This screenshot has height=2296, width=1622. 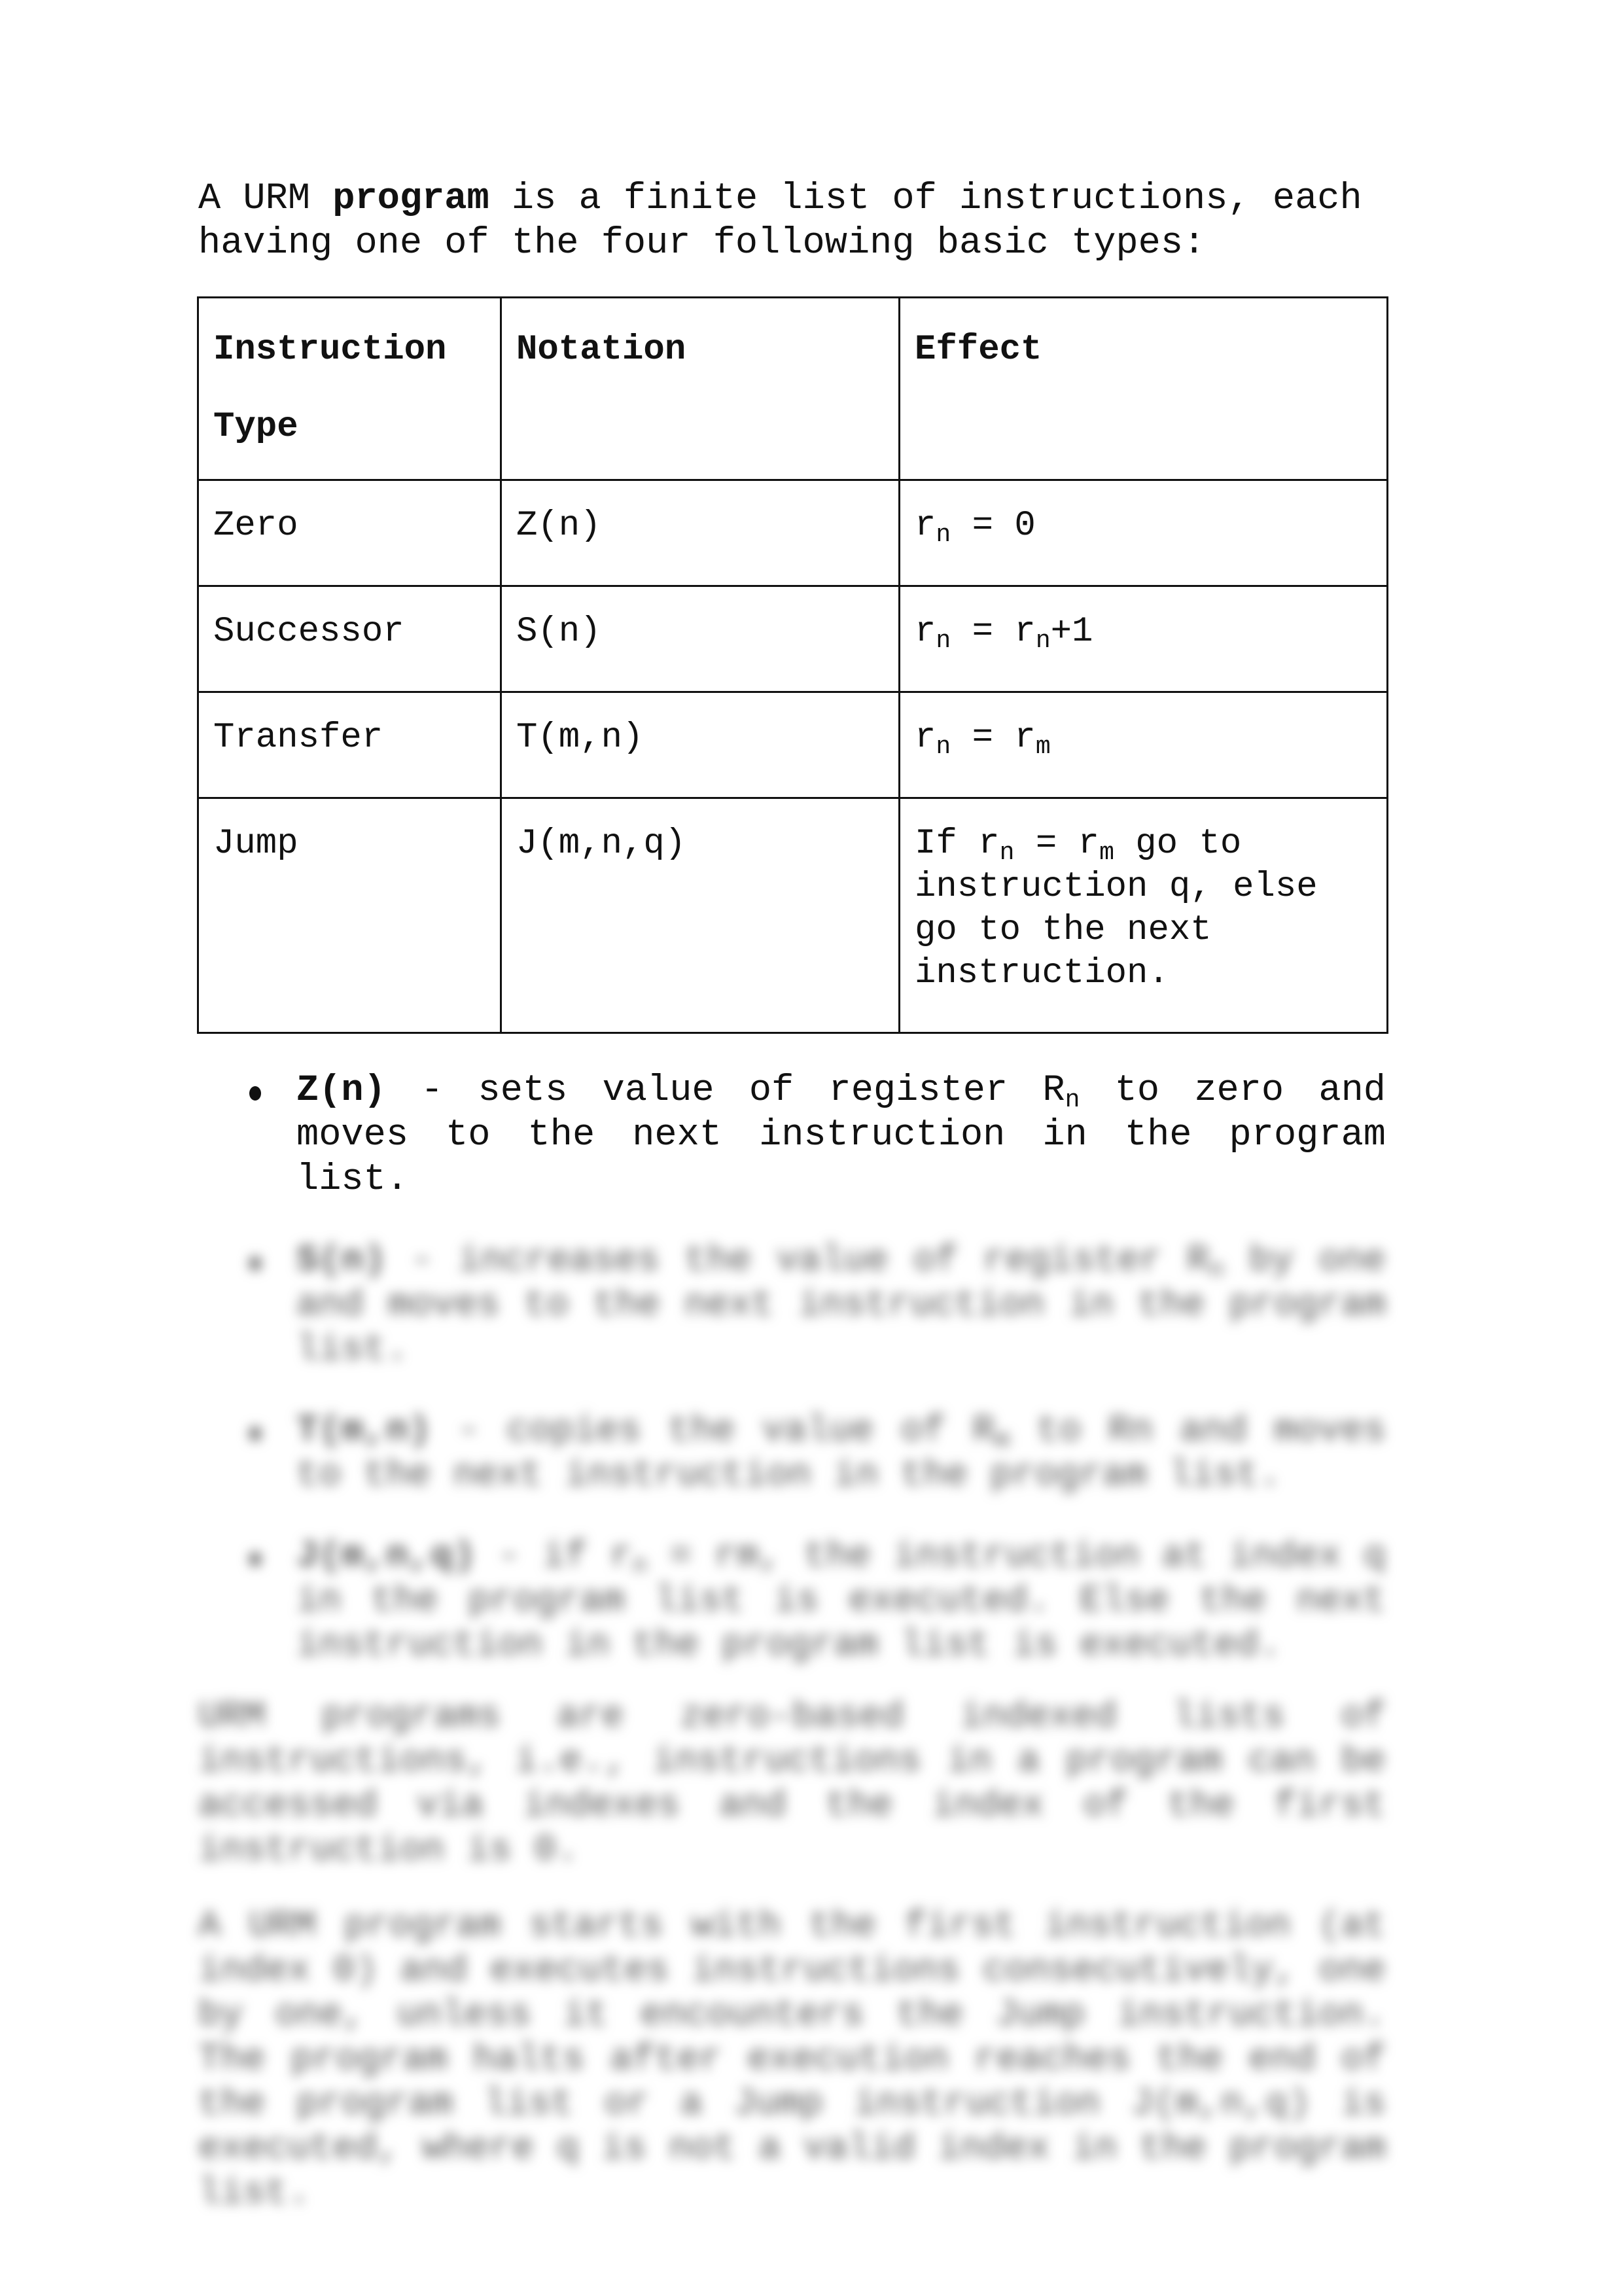 I want to click on bullet-term: S(n), so click(x=341, y=1261).